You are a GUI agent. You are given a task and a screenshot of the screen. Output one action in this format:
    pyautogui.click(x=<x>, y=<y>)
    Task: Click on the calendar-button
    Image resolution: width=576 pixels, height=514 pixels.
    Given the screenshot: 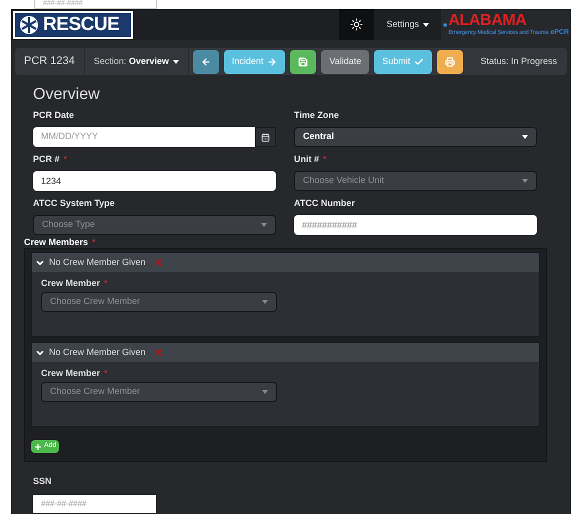 What is the action you would take?
    pyautogui.click(x=265, y=137)
    